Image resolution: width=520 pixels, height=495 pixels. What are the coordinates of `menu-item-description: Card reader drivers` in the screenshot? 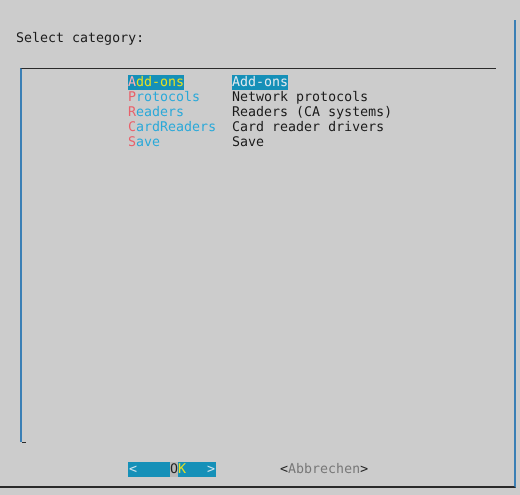 It's located at (308, 127).